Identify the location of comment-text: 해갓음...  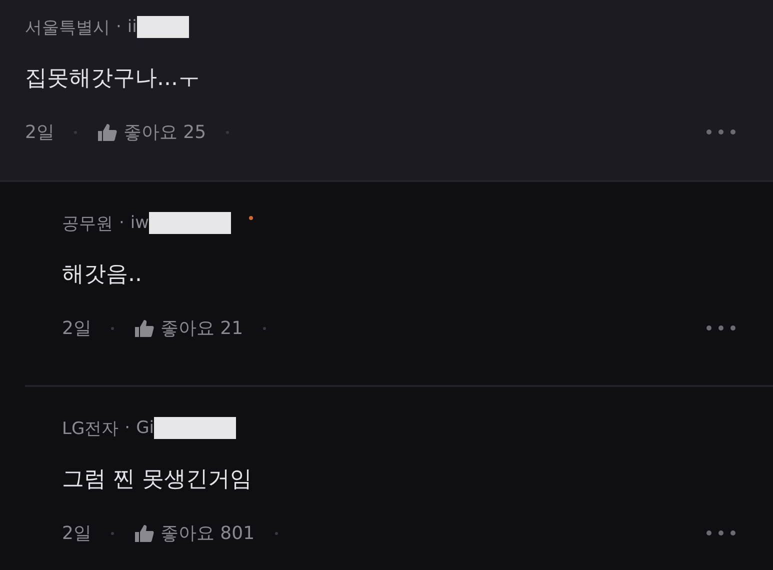
(102, 275).